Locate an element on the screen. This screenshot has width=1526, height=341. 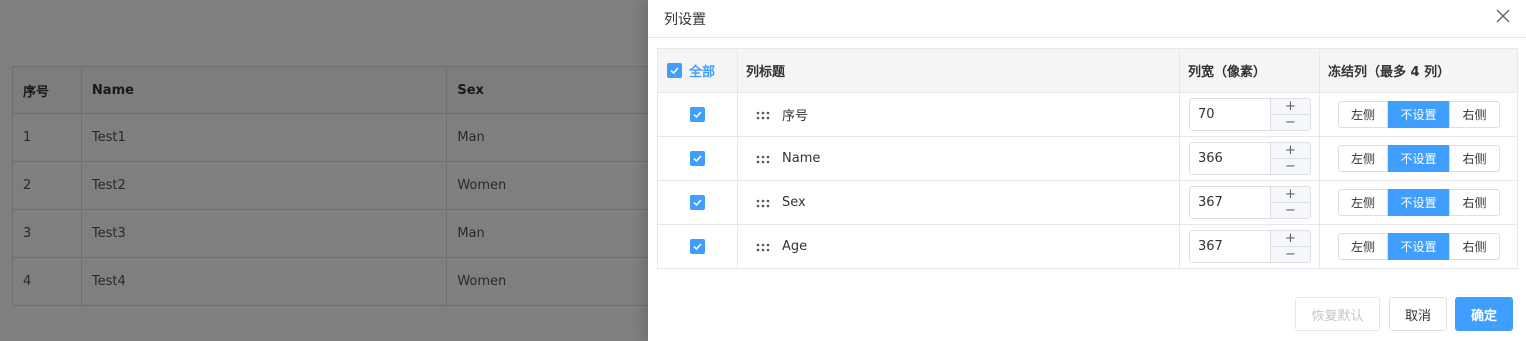
config-header-row: 全部 列标题 列宽（像素） 冻结列（最多 4 列） is located at coordinates (1087, 70).